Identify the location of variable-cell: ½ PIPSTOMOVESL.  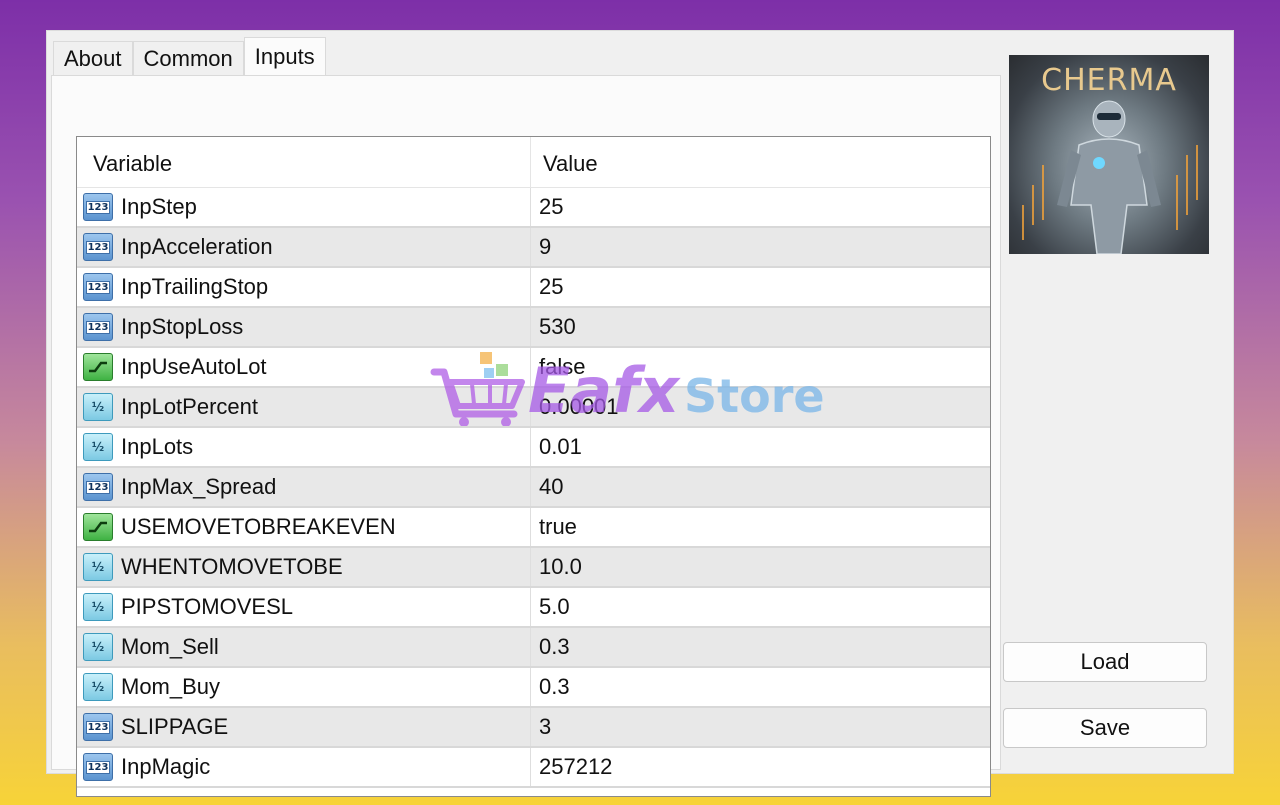
(304, 607).